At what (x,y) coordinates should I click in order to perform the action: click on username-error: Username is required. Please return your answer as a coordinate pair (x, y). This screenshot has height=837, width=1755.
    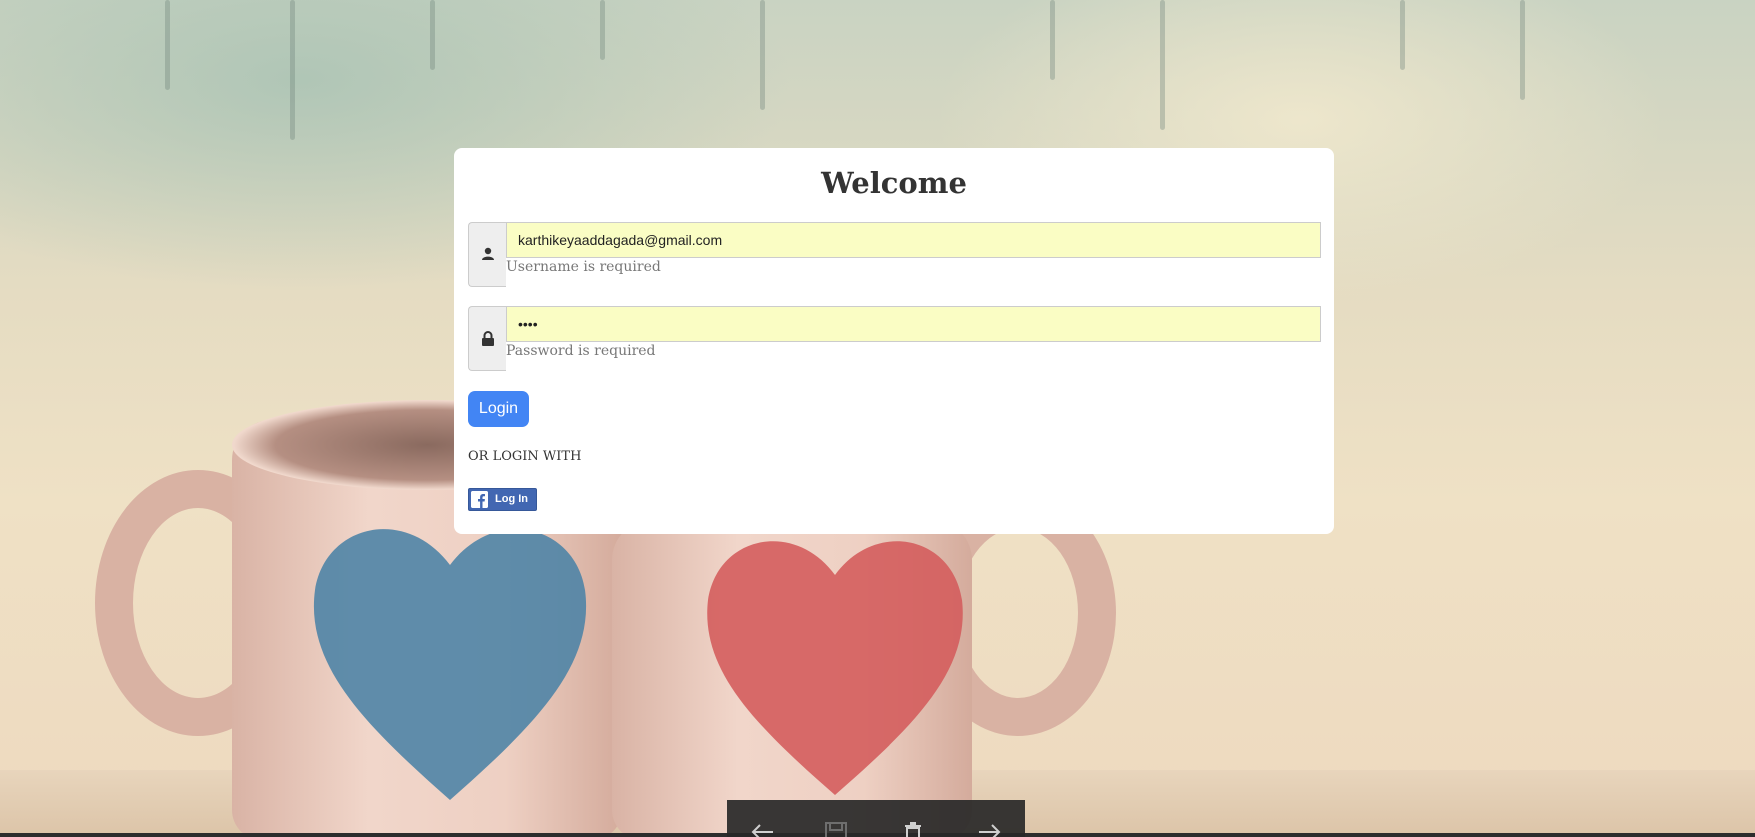
    Looking at the image, I should click on (583, 267).